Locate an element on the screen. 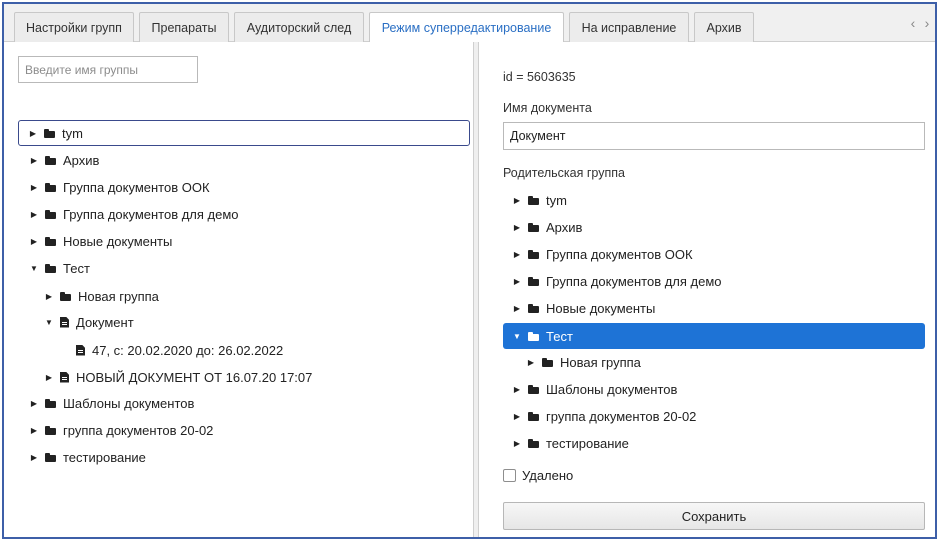  tree-node-label: НОВЫЙ ДОКУМЕНТ ОТ 16.07.20 17:07 is located at coordinates (194, 377).